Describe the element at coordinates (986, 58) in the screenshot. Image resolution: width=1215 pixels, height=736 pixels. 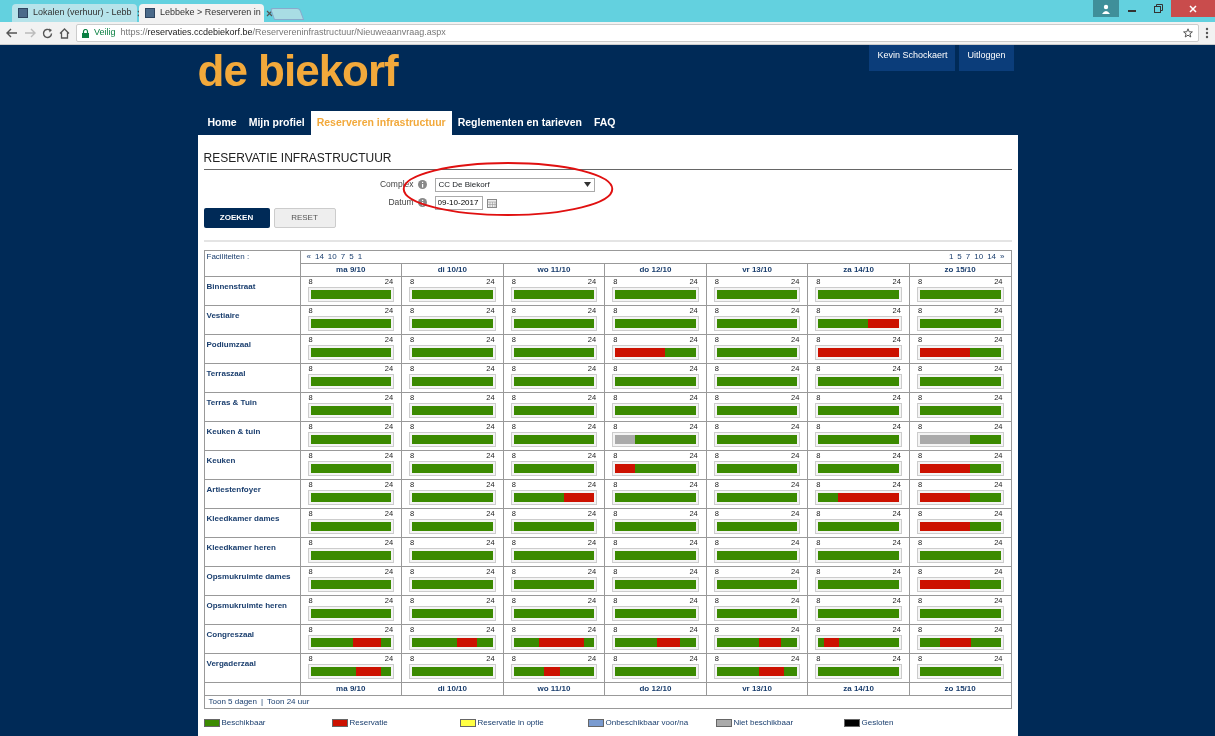
I see `header-button: Uitloggen` at that location.